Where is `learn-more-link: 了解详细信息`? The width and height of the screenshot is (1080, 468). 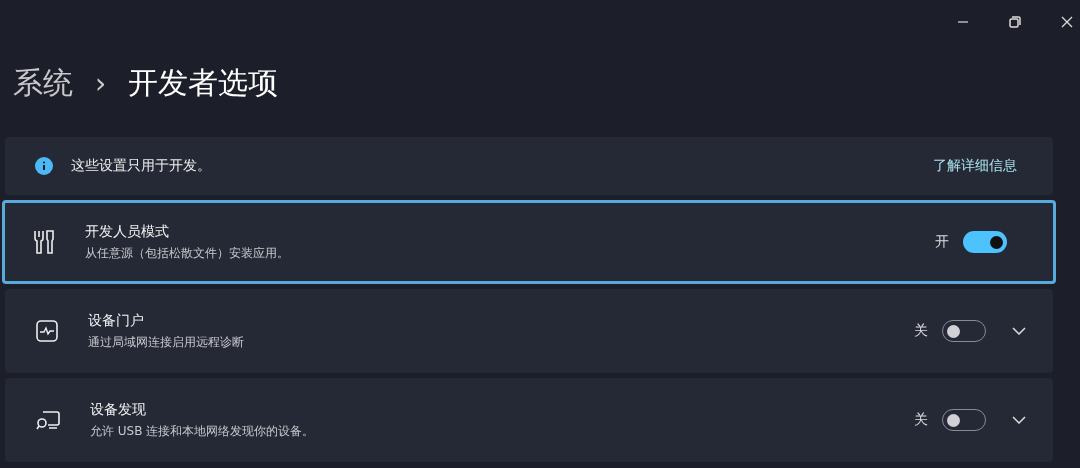 learn-more-link: 了解详细信息 is located at coordinates (975, 166).